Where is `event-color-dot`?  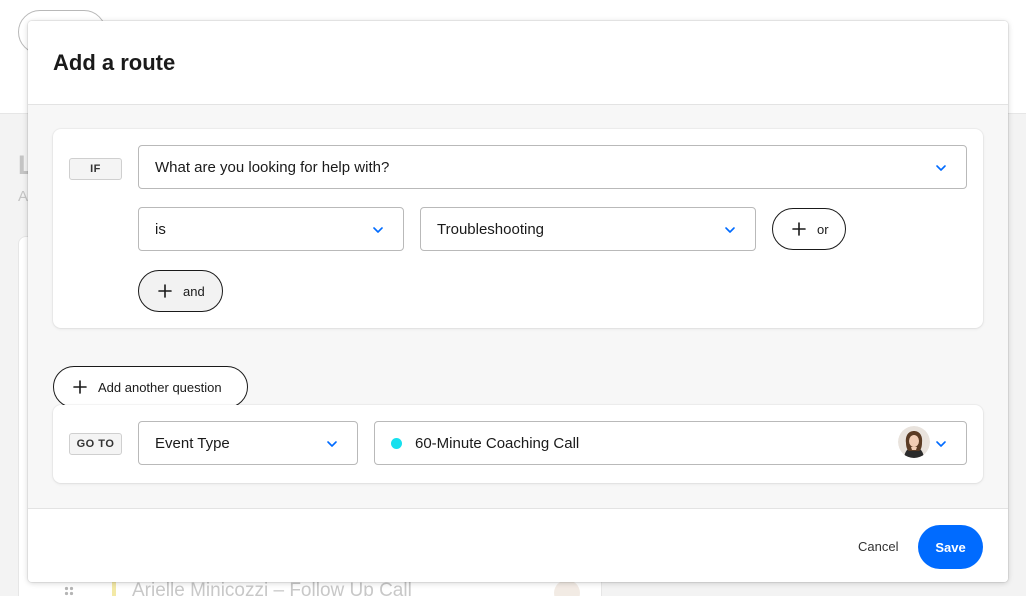
event-color-dot is located at coordinates (396, 443).